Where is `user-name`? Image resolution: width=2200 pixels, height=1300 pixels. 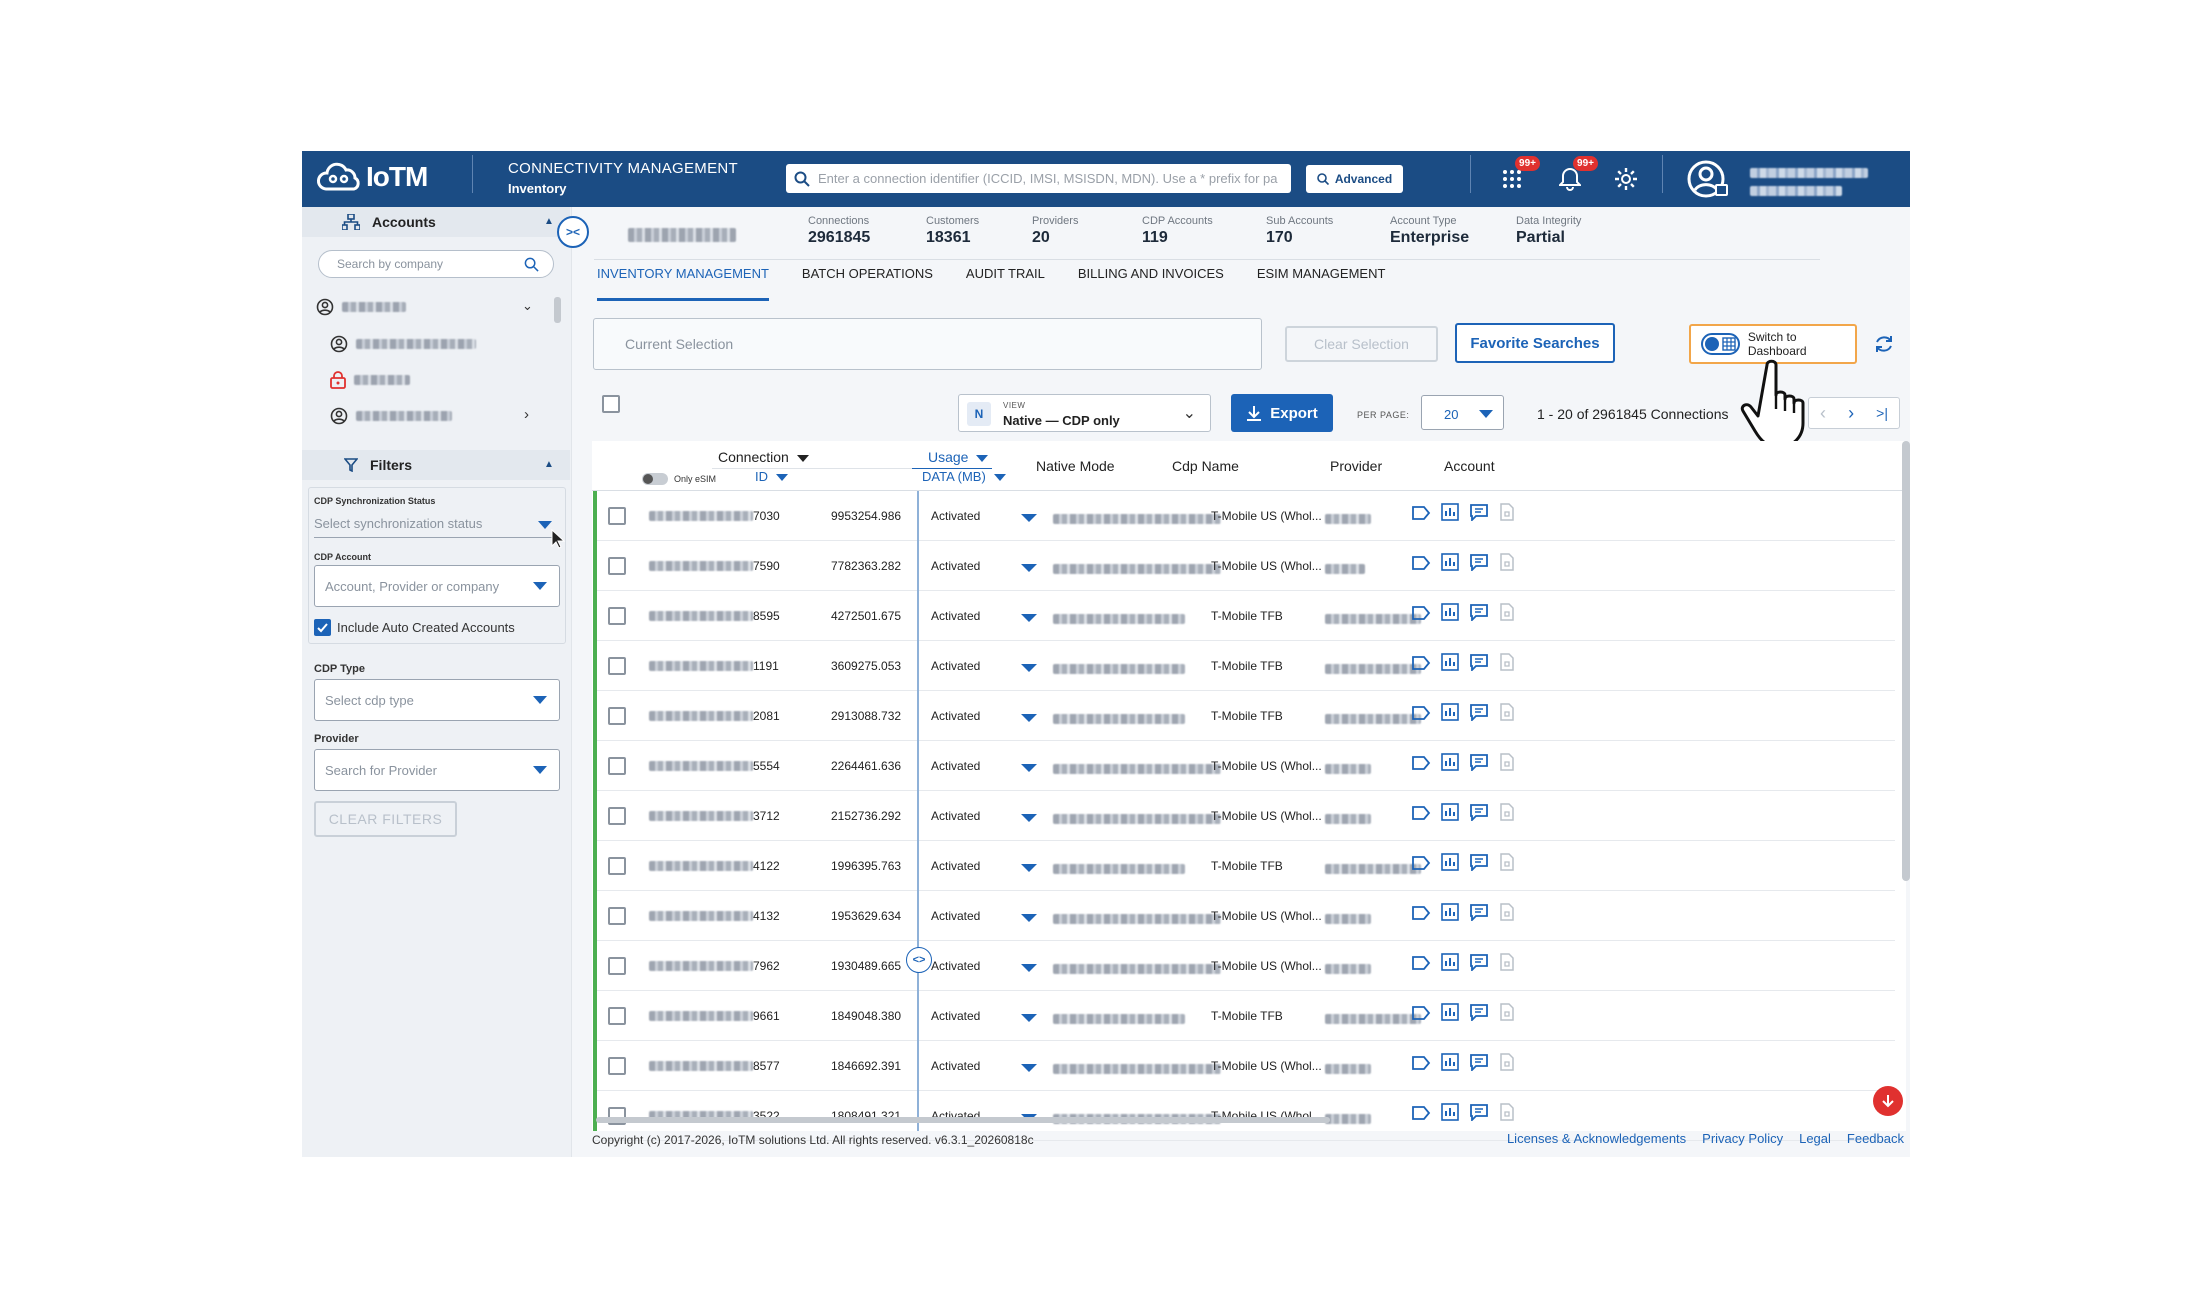 user-name is located at coordinates (1809, 173).